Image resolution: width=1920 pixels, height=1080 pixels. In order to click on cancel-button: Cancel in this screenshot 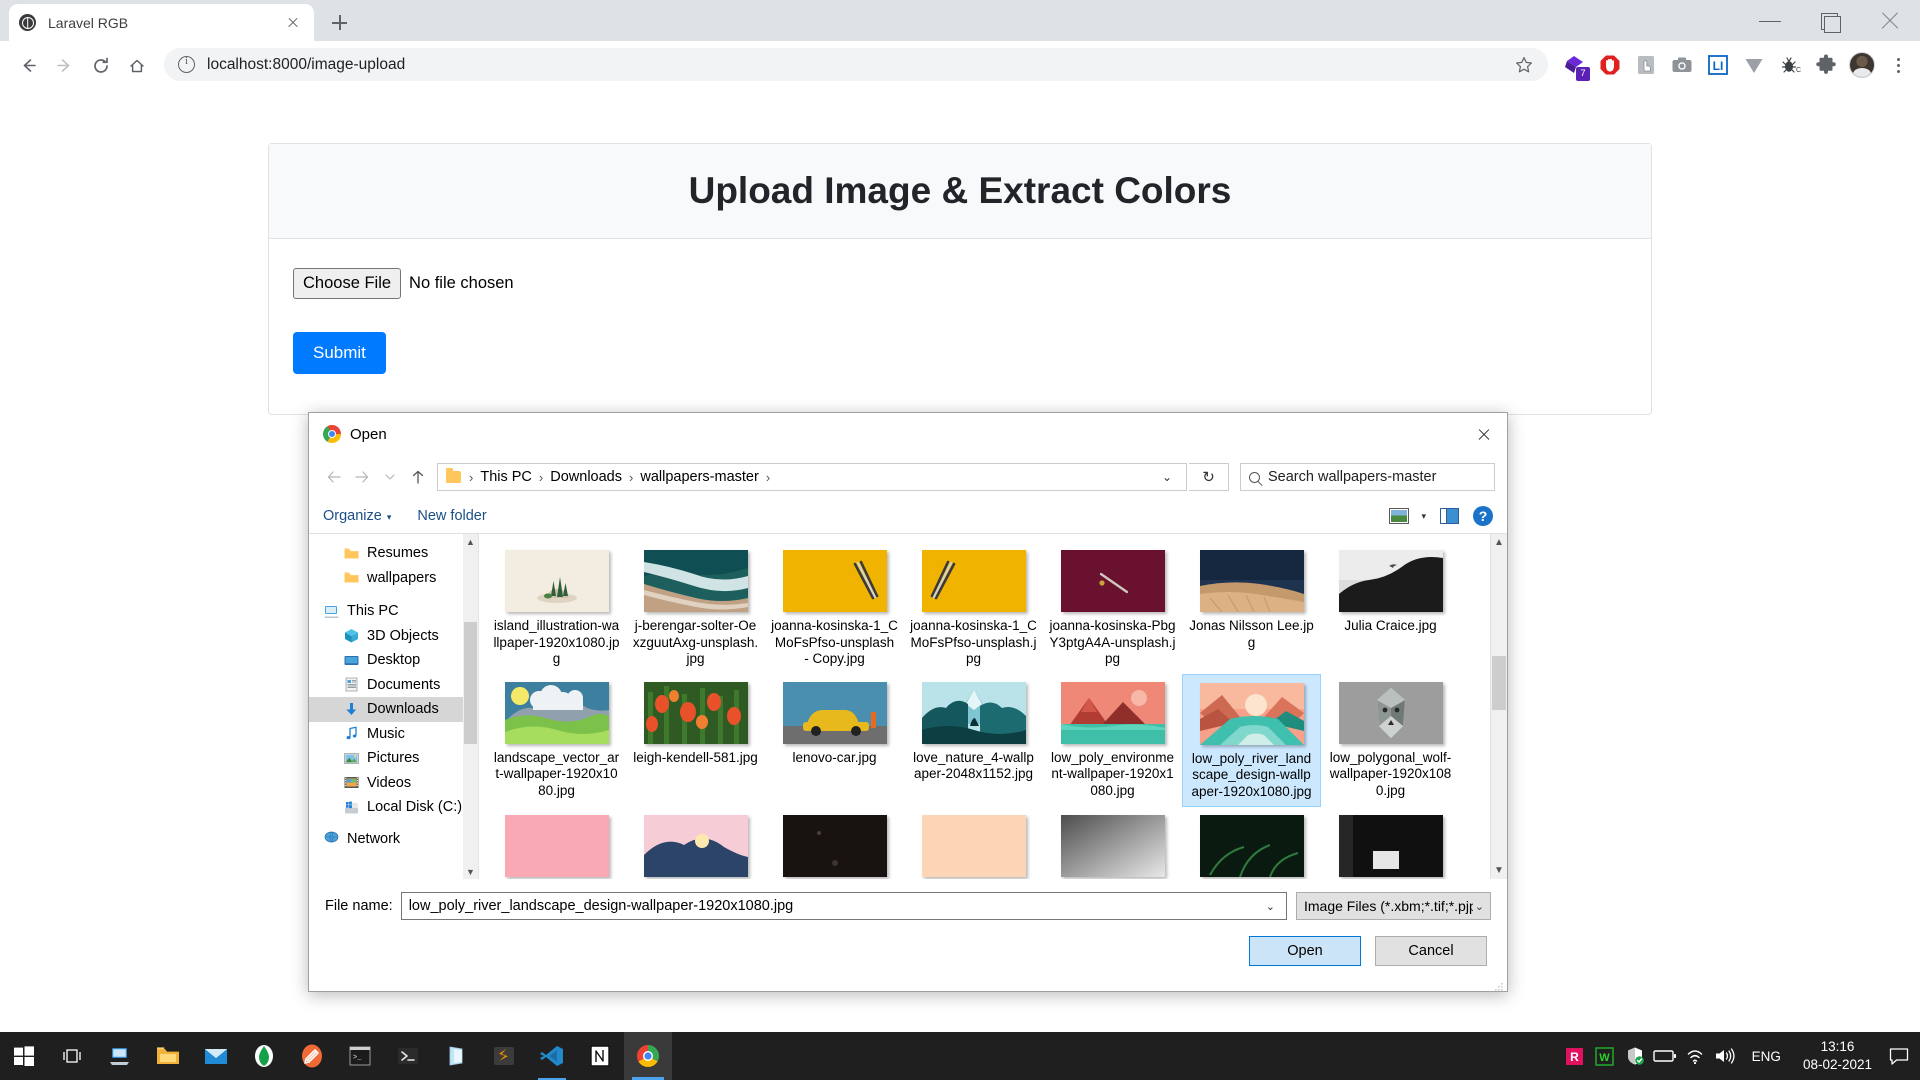, I will do `click(1431, 951)`.